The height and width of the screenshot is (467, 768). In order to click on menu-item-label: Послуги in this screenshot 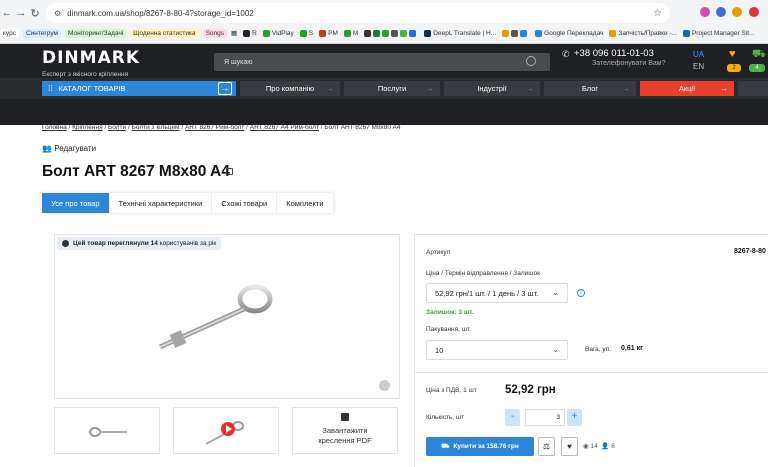, I will do `click(392, 88)`.